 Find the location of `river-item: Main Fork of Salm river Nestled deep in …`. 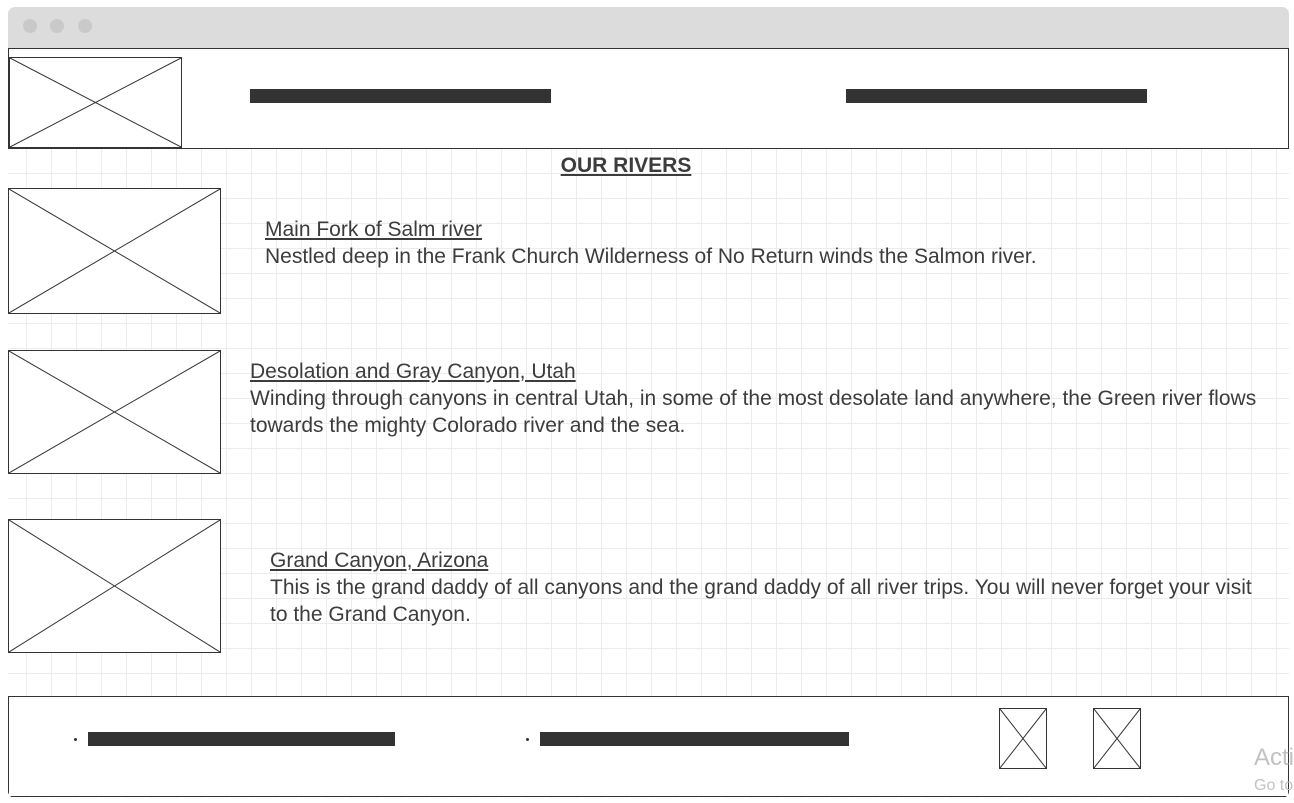

river-item: Main Fork of Salm river Nestled deep in … is located at coordinates (765, 243).